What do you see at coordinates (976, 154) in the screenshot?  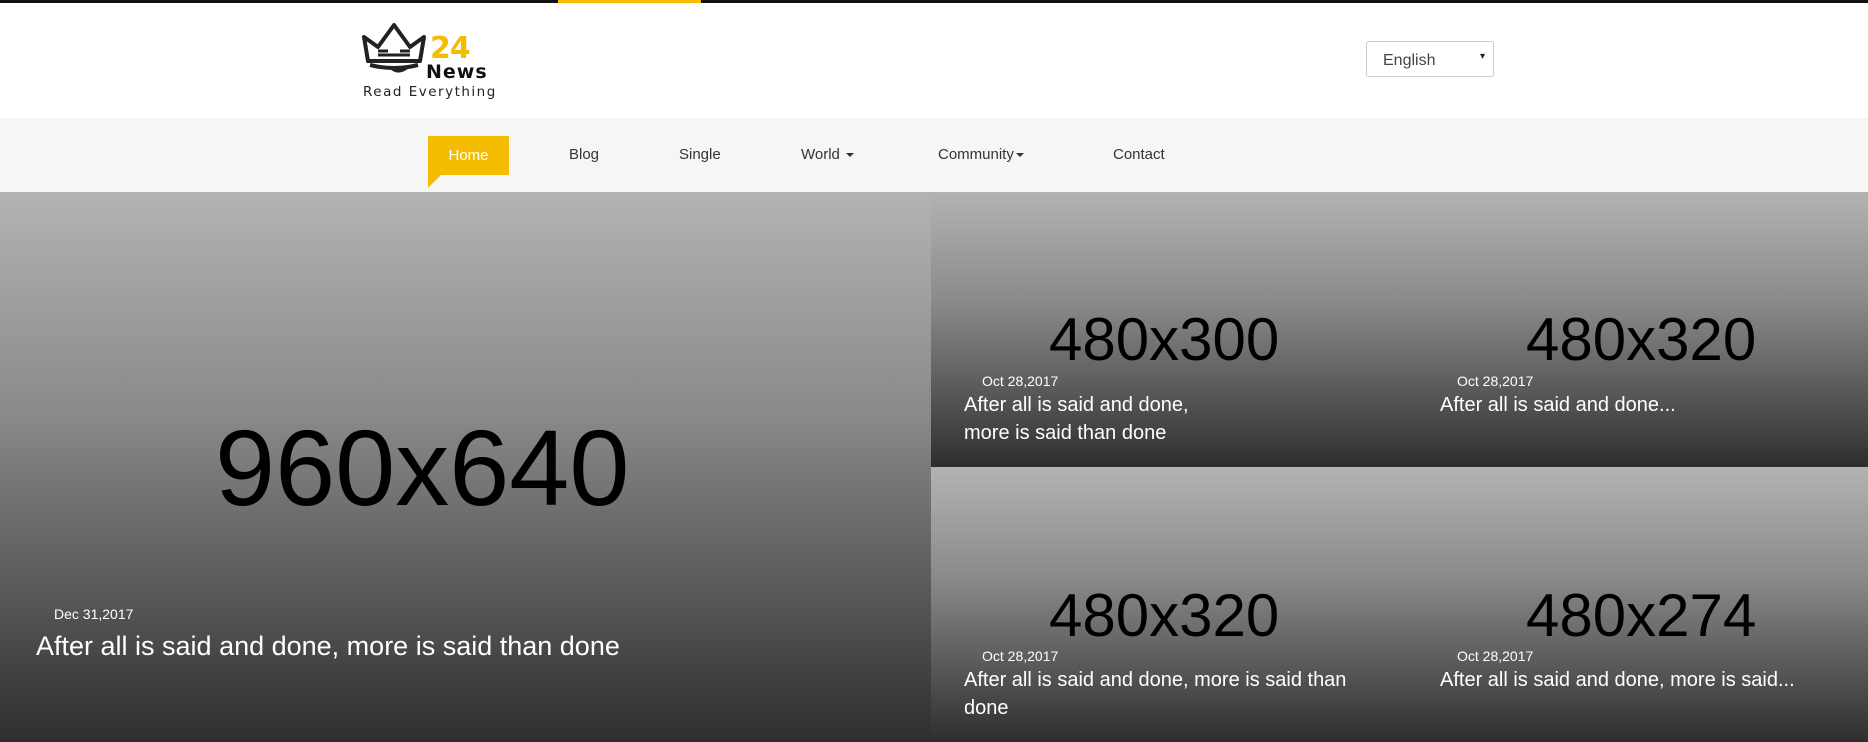 I see `nav-item-label: Community` at bounding box center [976, 154].